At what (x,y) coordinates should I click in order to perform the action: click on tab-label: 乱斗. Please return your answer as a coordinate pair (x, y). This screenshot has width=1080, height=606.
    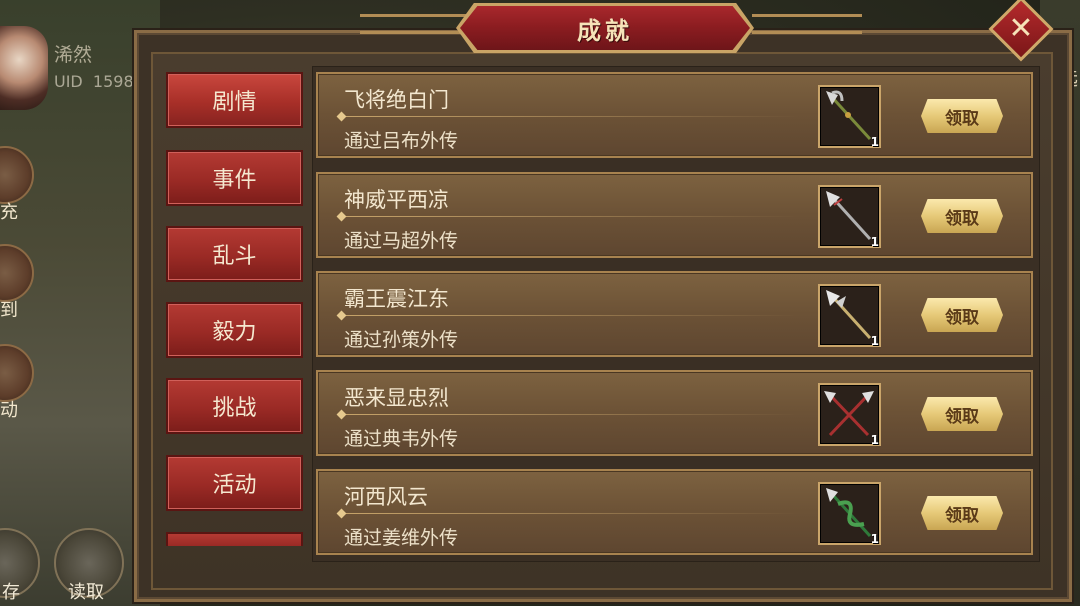
    Looking at the image, I should click on (234, 256).